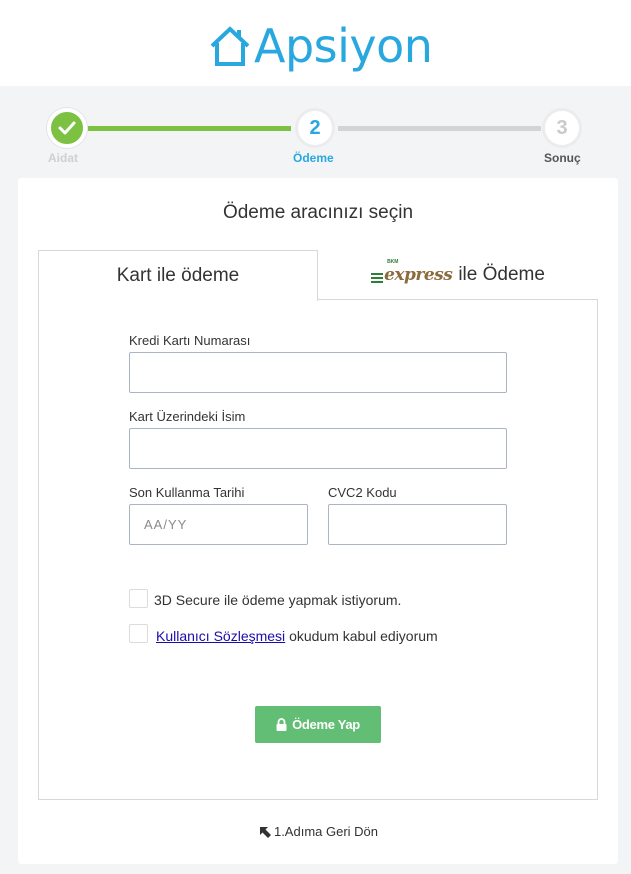 This screenshot has height=874, width=631. What do you see at coordinates (218, 524) in the screenshot?
I see `expiry-input` at bounding box center [218, 524].